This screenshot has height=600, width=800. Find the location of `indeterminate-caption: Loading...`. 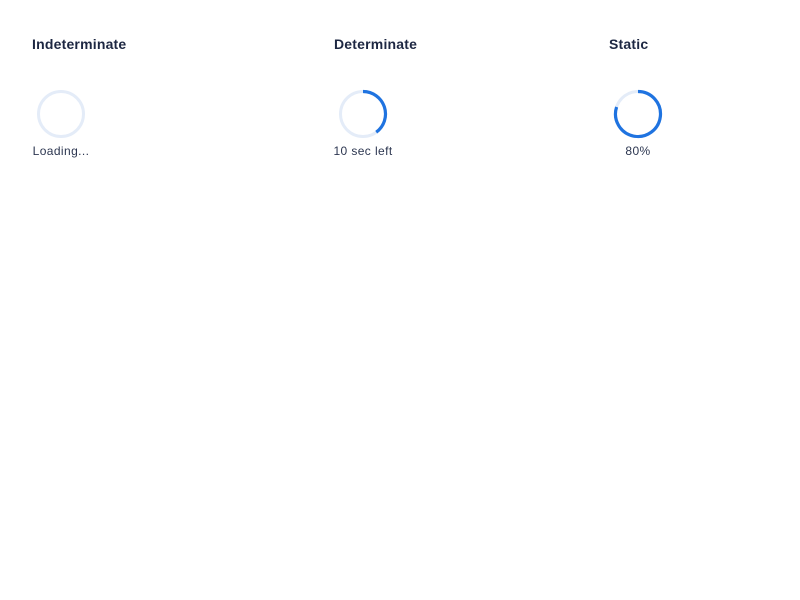

indeterminate-caption: Loading... is located at coordinates (61, 151).